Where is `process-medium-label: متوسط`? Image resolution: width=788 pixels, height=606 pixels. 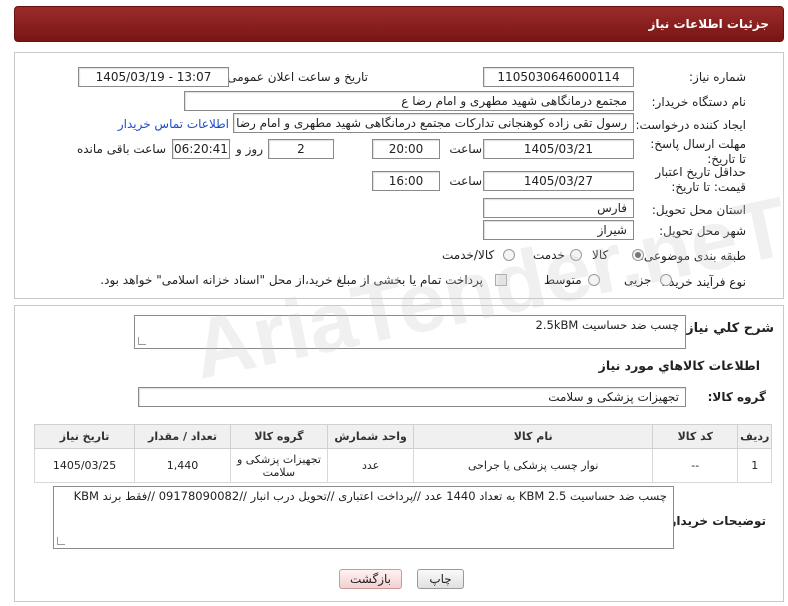
process-medium-label: متوسط is located at coordinates (563, 280).